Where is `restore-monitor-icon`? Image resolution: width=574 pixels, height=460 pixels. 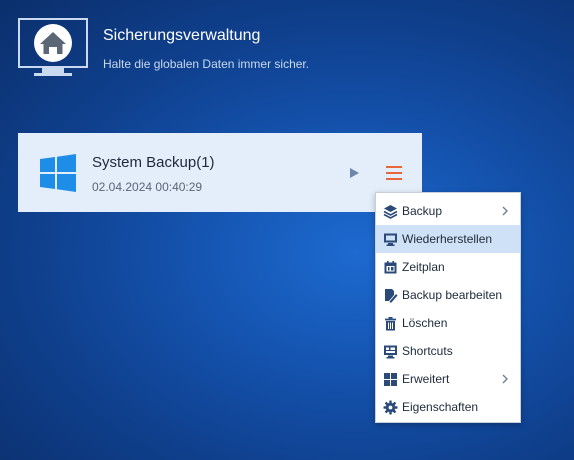
restore-monitor-icon is located at coordinates (390, 239).